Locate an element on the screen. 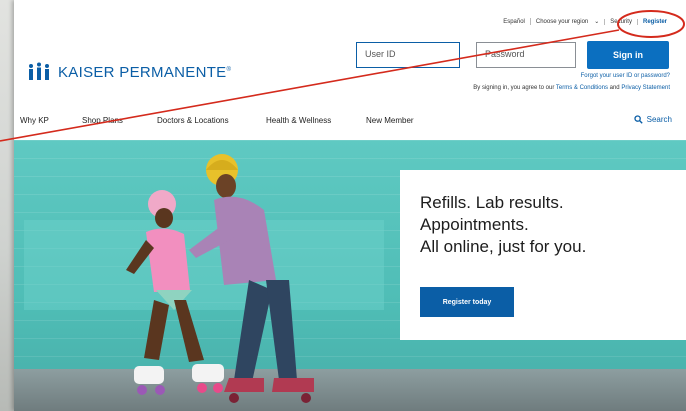  search-label: Search is located at coordinates (659, 119).